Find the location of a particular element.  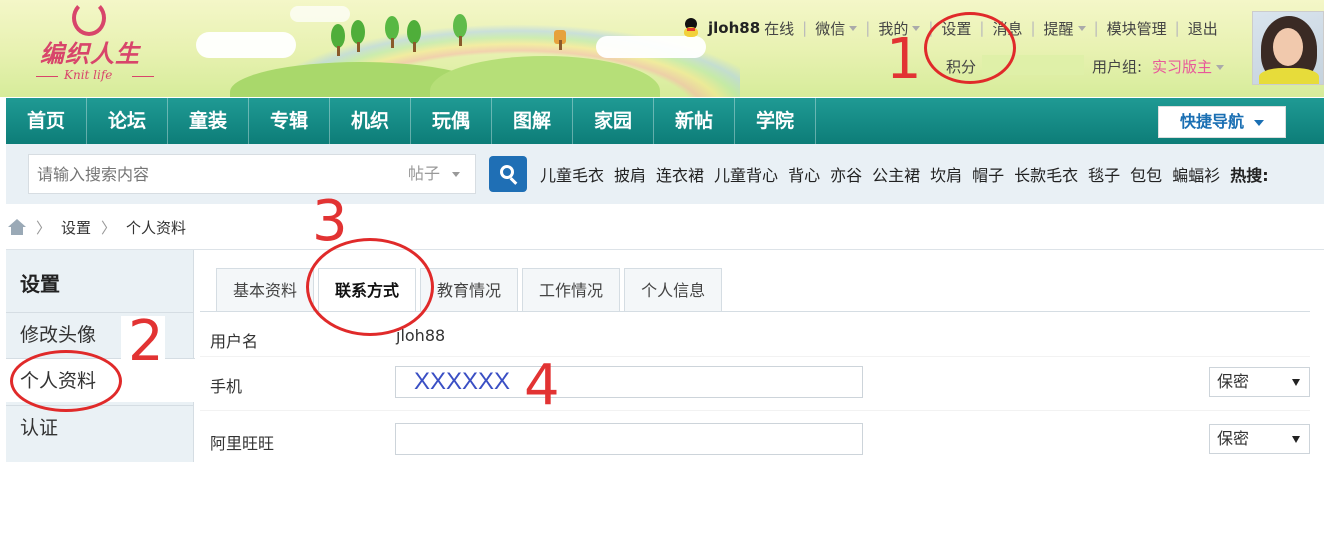

breadcrumb: 〉 设置 〉 个人资料 is located at coordinates (97, 227).